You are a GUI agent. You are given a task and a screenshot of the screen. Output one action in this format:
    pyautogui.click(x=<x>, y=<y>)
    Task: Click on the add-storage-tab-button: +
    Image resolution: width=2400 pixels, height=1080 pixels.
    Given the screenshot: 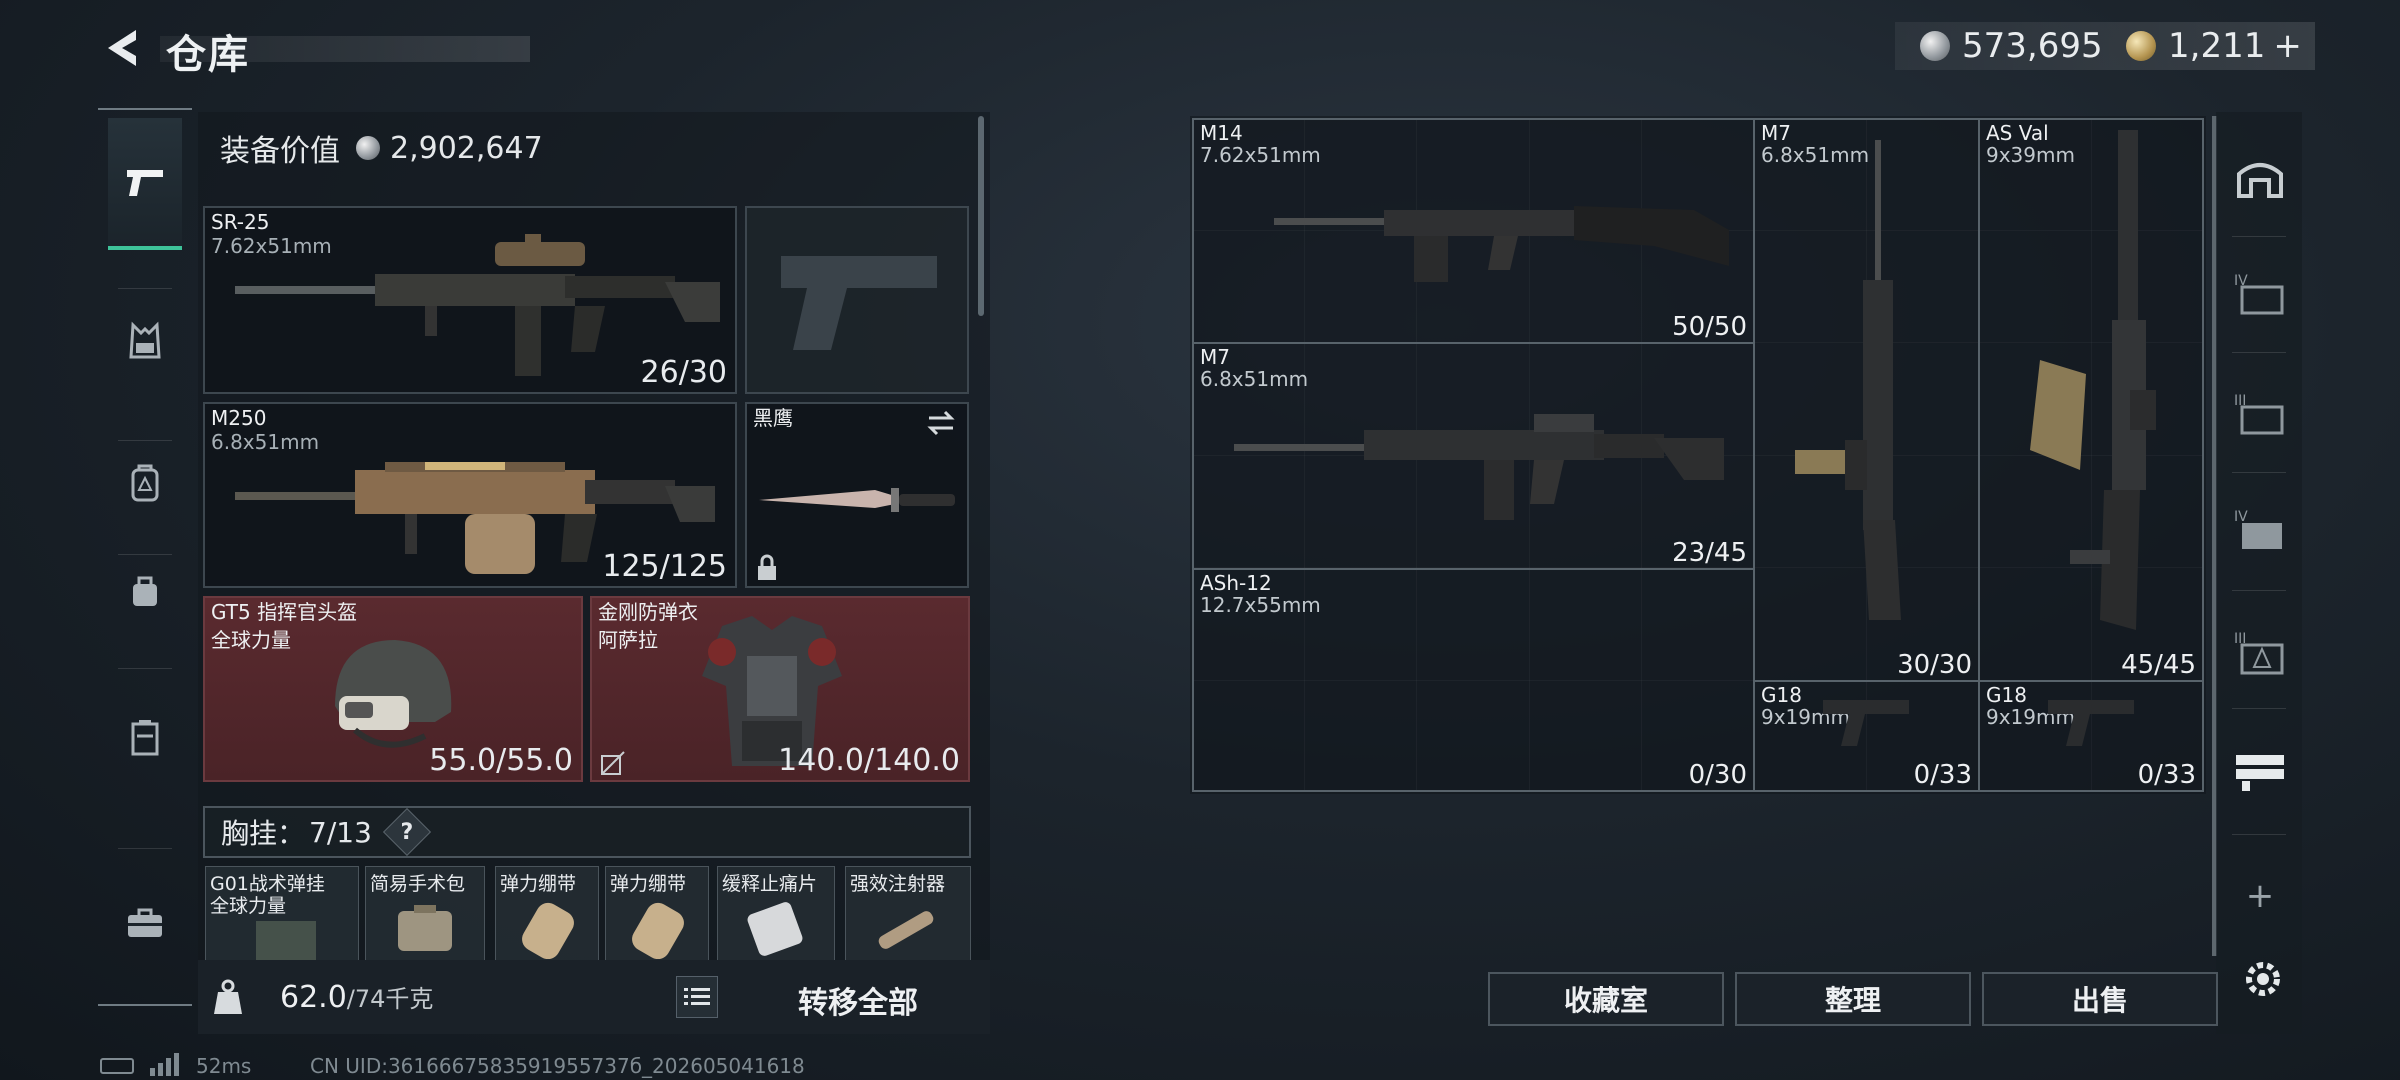 What is the action you would take?
    pyautogui.click(x=2260, y=896)
    